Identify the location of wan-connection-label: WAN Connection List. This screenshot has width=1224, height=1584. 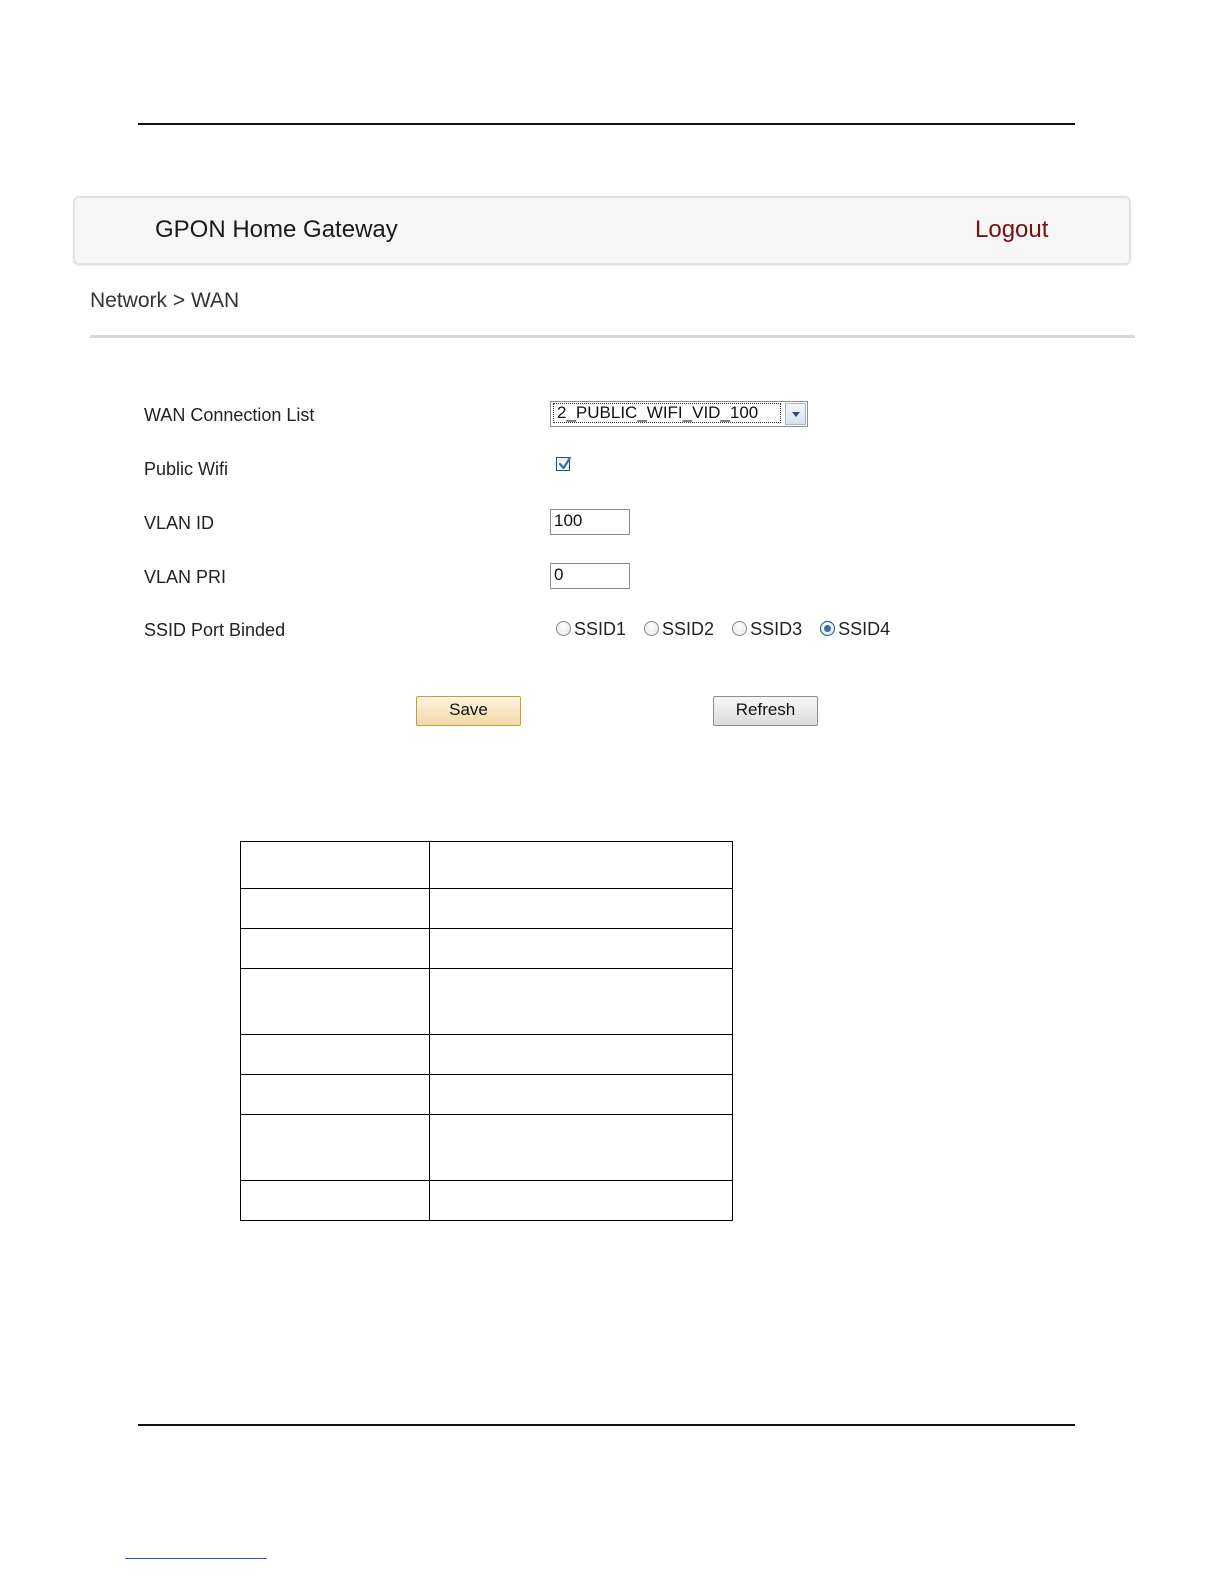
(229, 415).